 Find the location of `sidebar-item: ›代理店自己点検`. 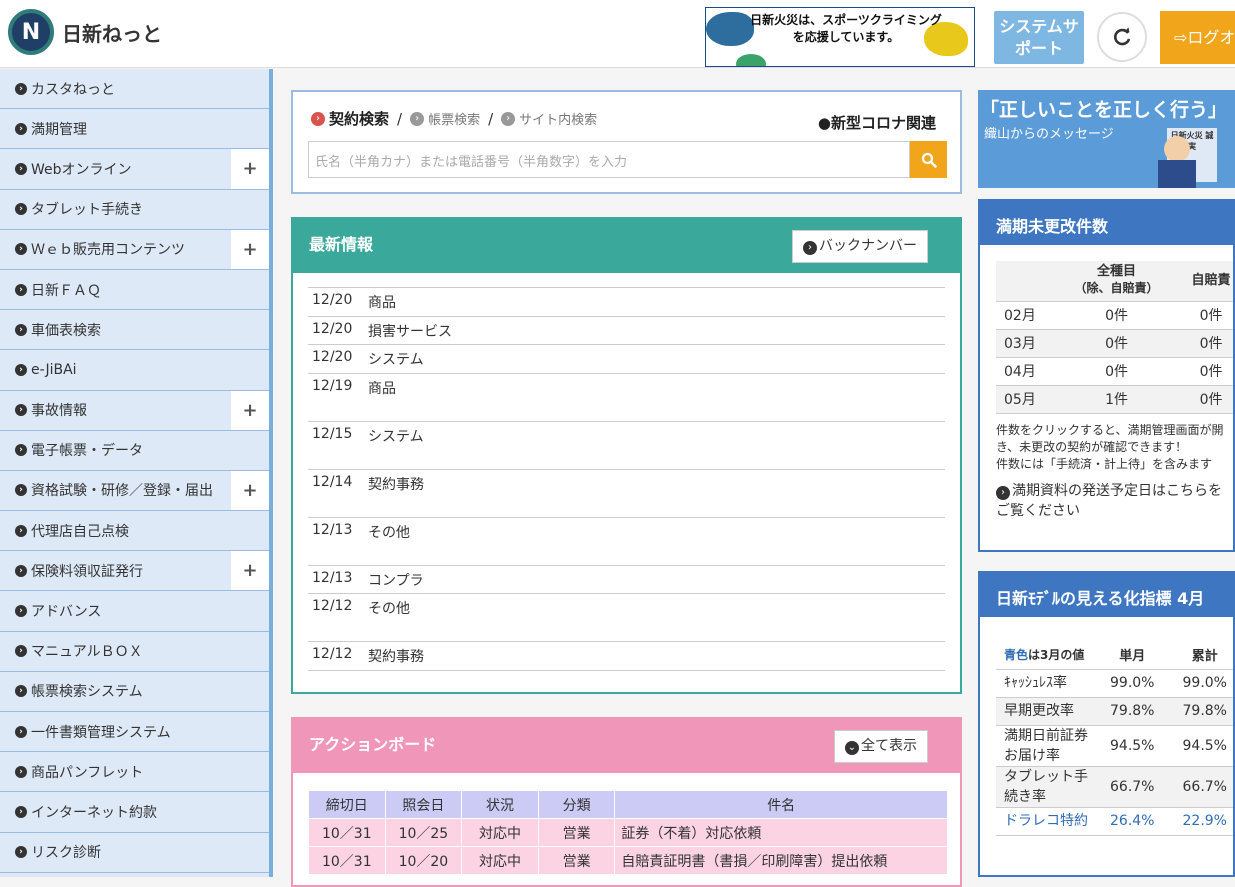

sidebar-item: ›代理店自己点検 is located at coordinates (134, 531).